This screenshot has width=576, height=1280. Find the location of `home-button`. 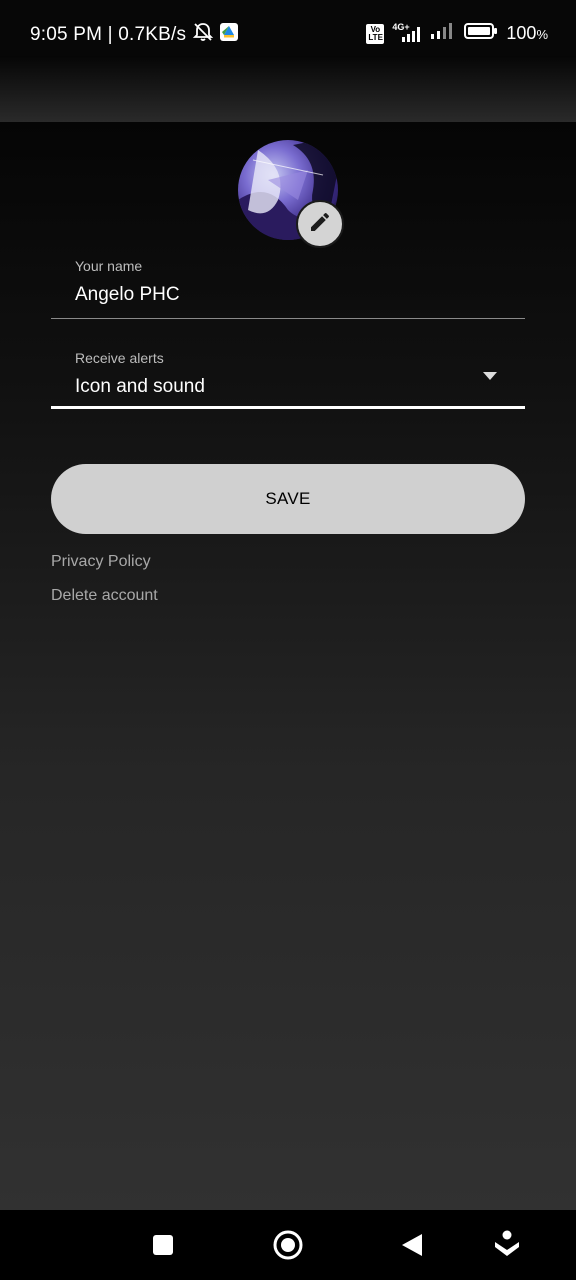

home-button is located at coordinates (288, 1247).